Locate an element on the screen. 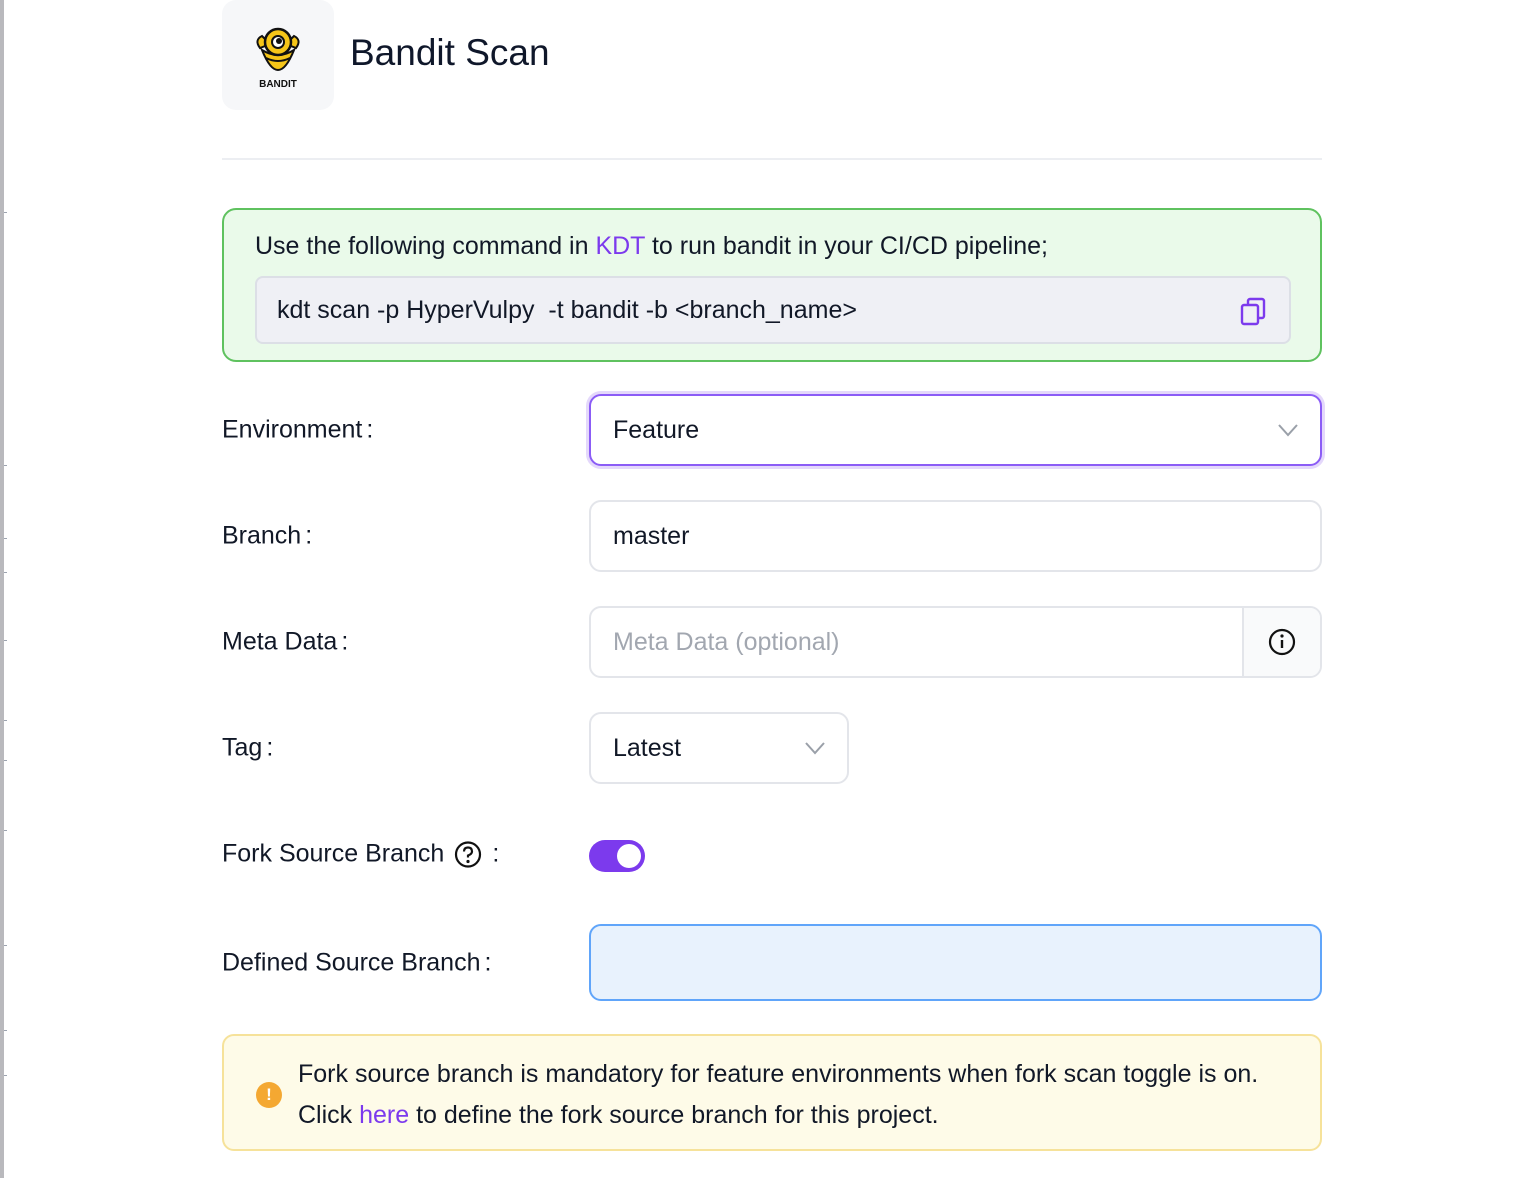  panel-header: BANDIT Bandit Scan is located at coordinates (772, 80).